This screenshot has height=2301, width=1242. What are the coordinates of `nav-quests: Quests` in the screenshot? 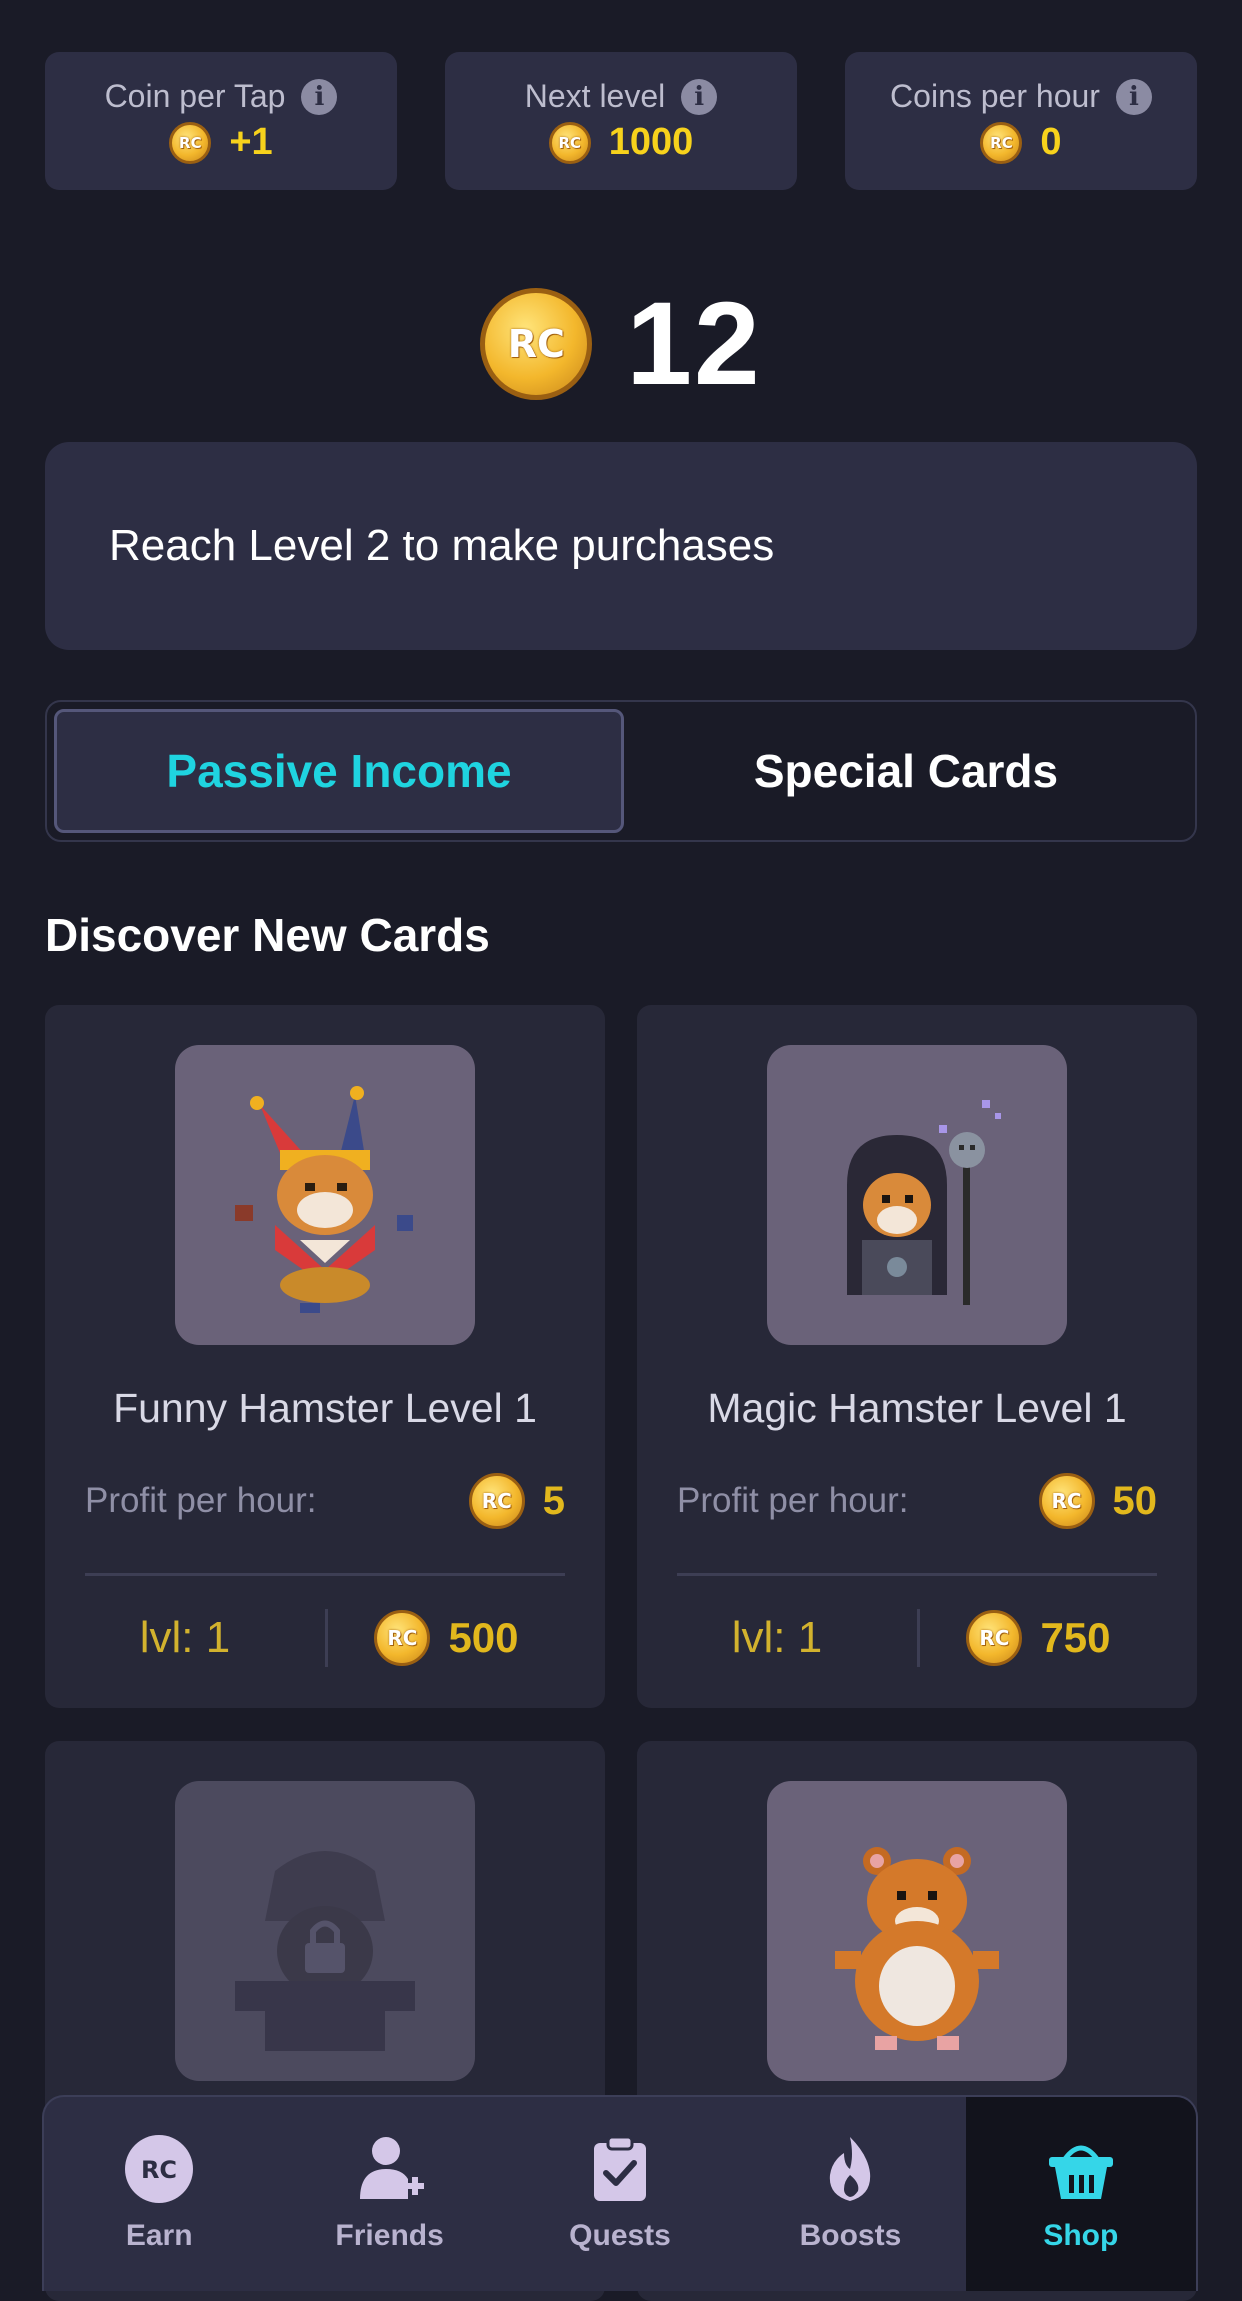 It's located at (620, 2194).